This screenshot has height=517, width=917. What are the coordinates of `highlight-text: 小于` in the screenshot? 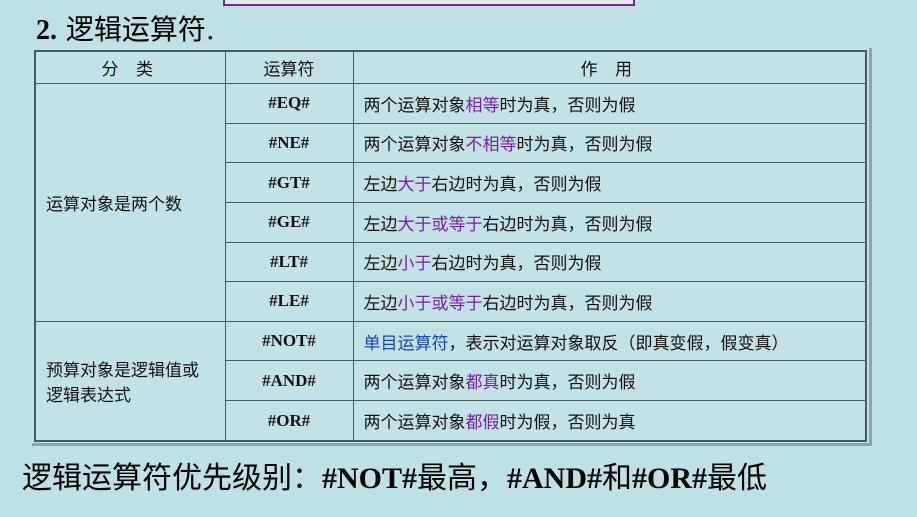 It's located at (414, 264).